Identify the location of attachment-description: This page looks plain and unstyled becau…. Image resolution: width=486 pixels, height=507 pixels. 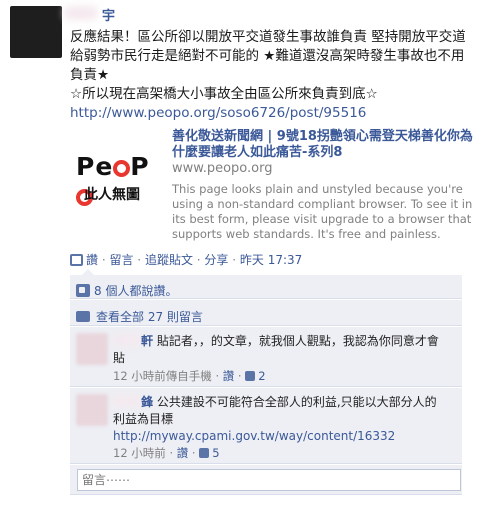
(322, 211).